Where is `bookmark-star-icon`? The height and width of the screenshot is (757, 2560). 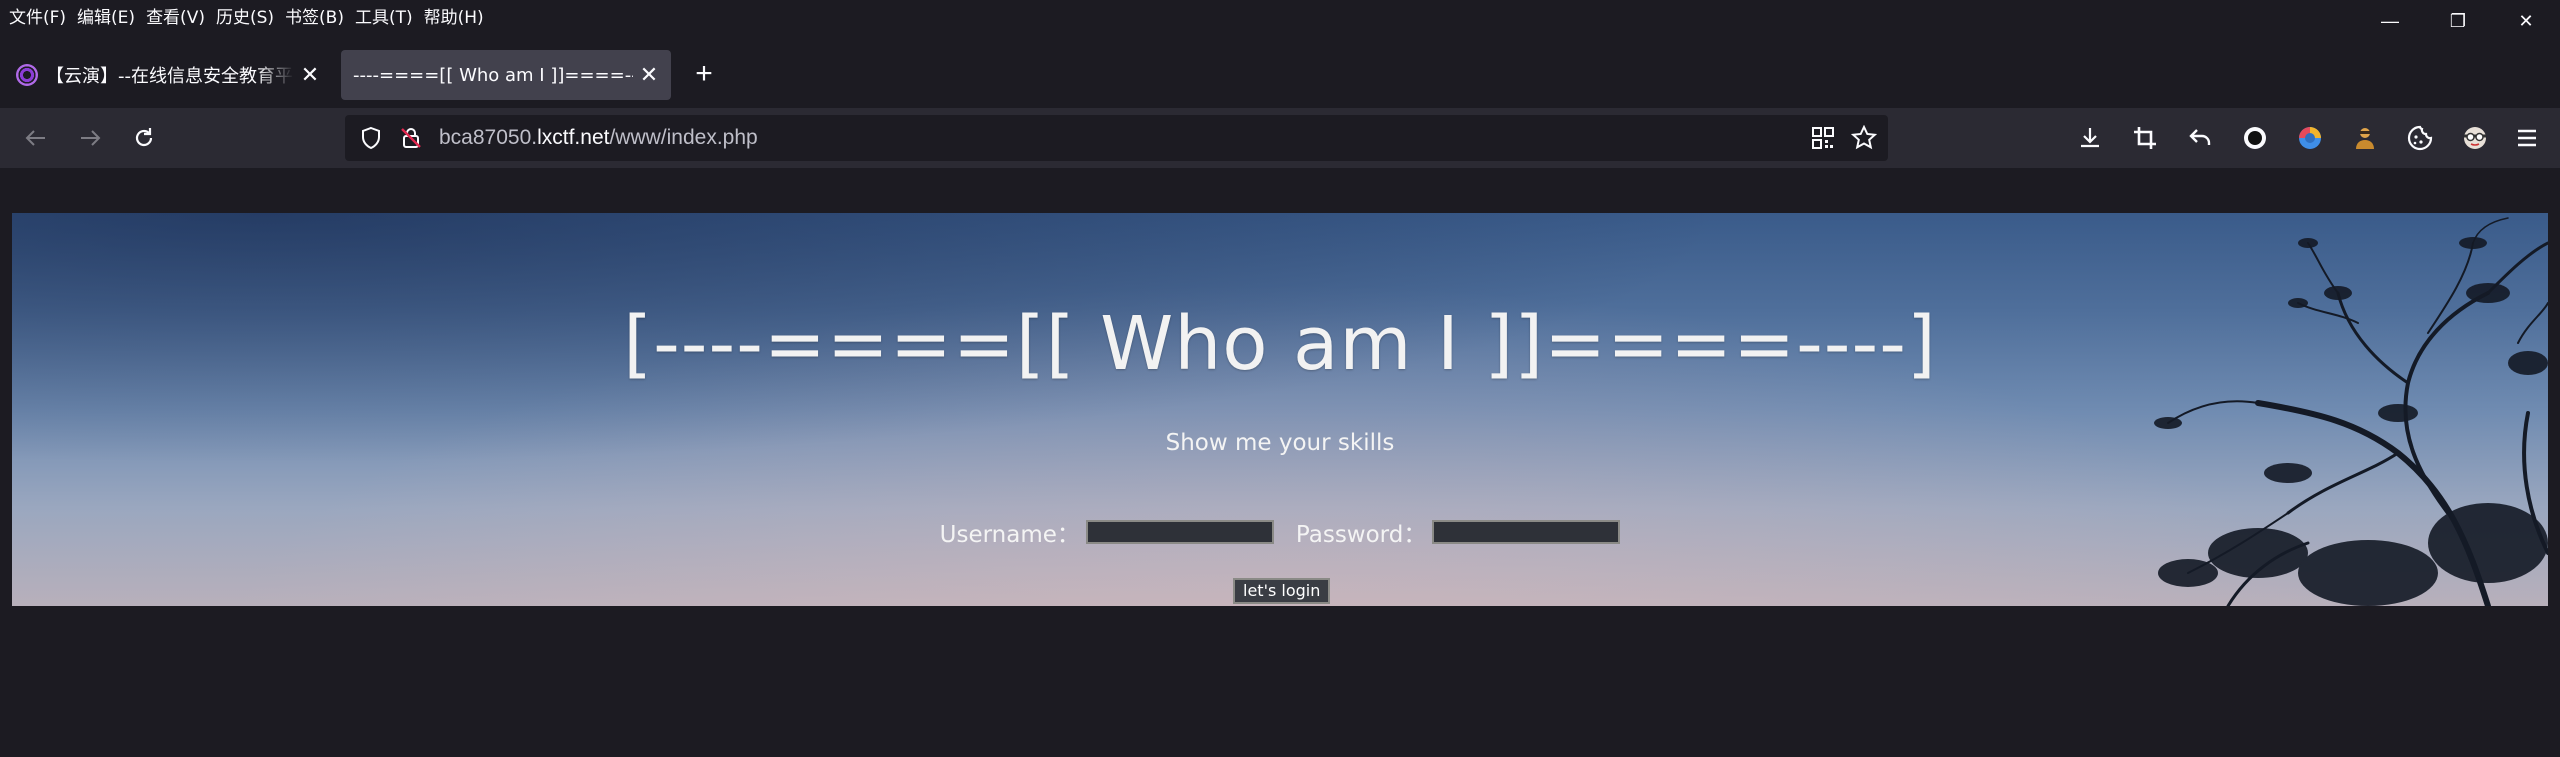
bookmark-star-icon is located at coordinates (1864, 138).